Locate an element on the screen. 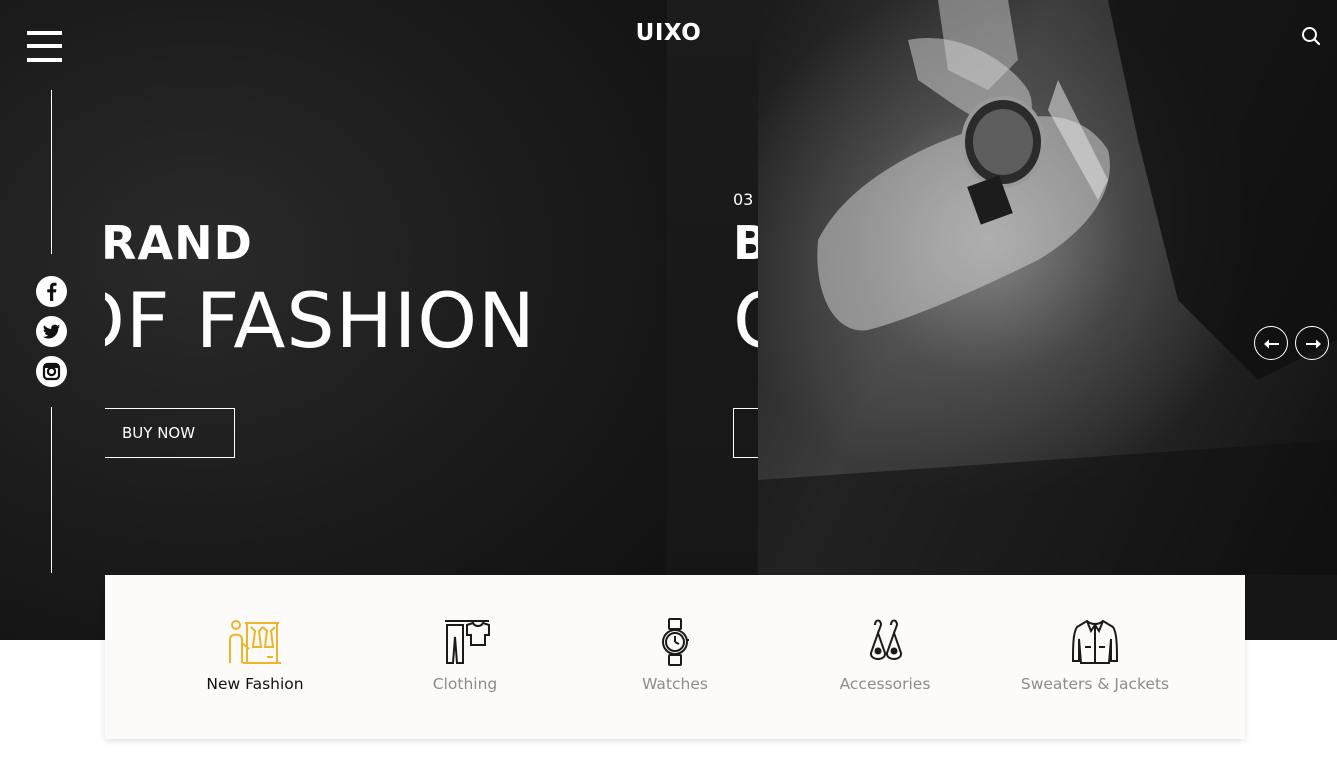 The image size is (1337, 770). category-accessories: Accessories is located at coordinates (885, 662).